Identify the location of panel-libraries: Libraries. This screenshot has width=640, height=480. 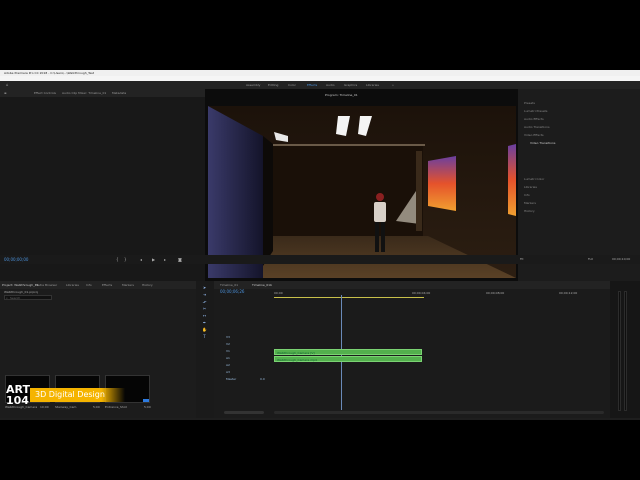
(530, 187).